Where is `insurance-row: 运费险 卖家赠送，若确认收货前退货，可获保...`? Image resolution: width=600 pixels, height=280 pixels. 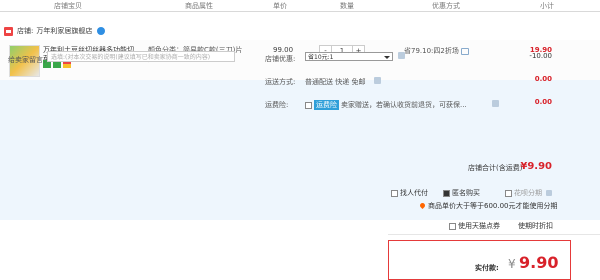
insurance-row: 运费险 卖家赠送，若确认收货前退货，可获保... is located at coordinates (386, 105).